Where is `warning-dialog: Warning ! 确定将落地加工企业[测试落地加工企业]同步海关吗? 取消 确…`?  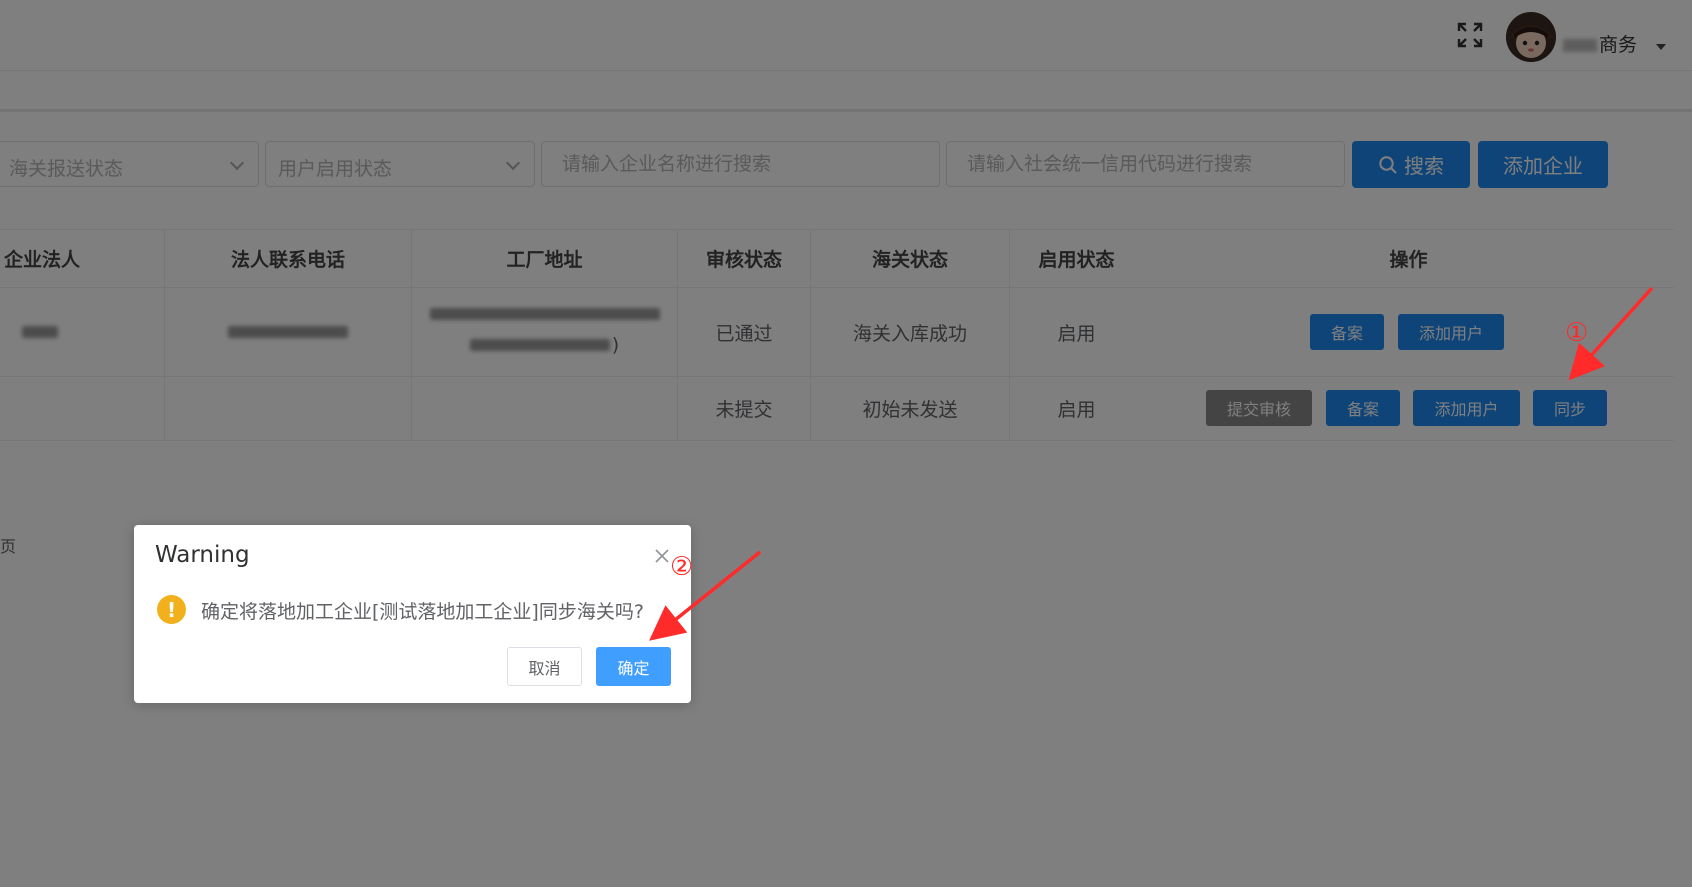 warning-dialog: Warning ! 确定将落地加工企业[测试落地加工企业]同步海关吗? 取消 确… is located at coordinates (412, 614).